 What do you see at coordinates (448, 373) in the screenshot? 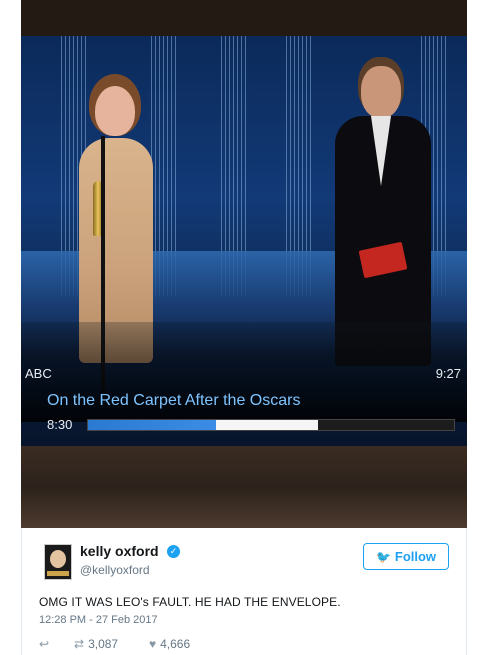
I see `tv-clock: 9:27` at bounding box center [448, 373].